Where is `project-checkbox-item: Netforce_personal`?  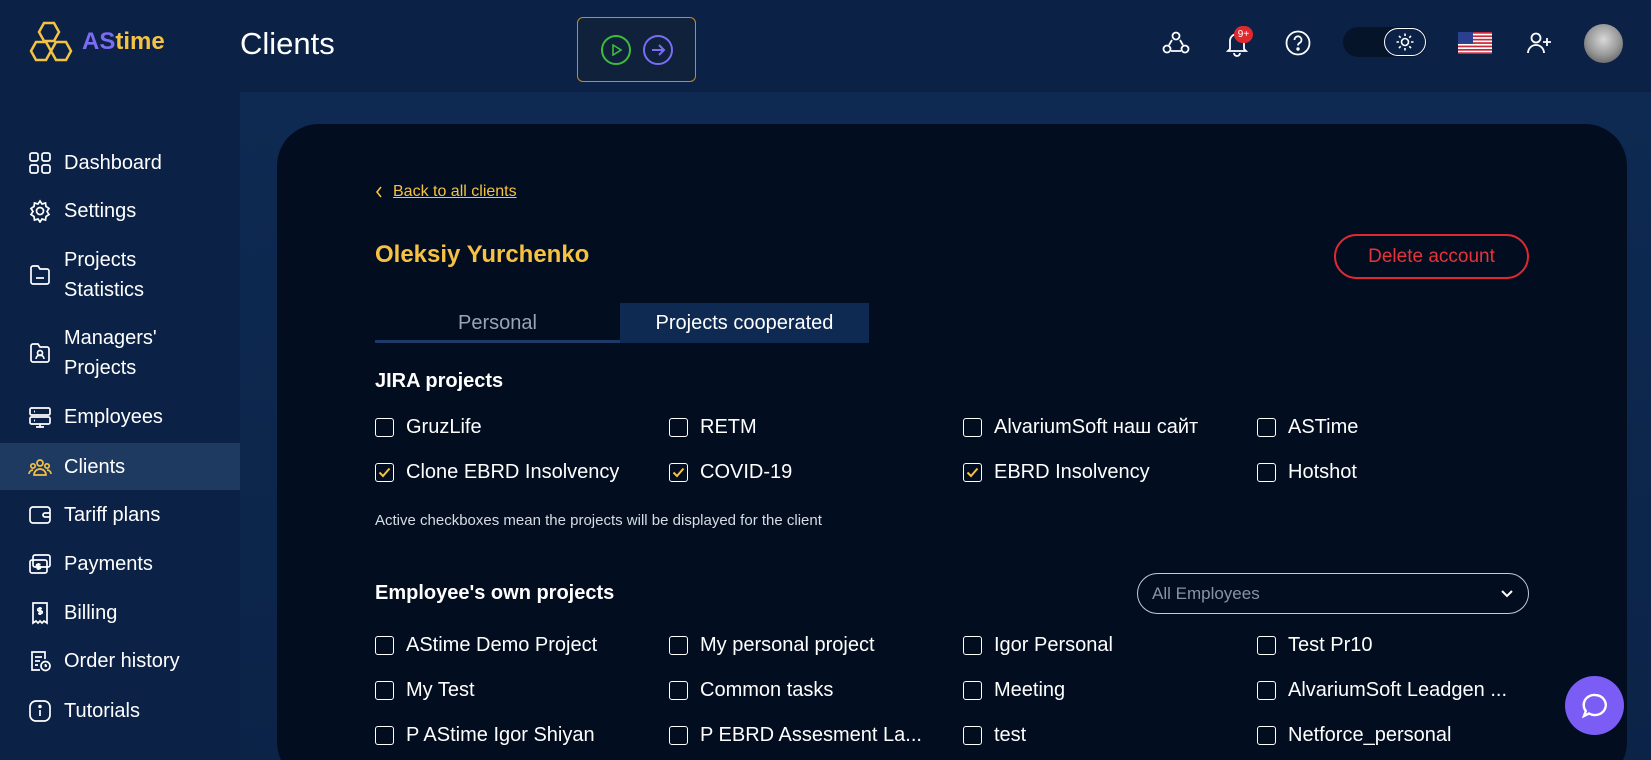 project-checkbox-item: Netforce_personal is located at coordinates (1354, 735).